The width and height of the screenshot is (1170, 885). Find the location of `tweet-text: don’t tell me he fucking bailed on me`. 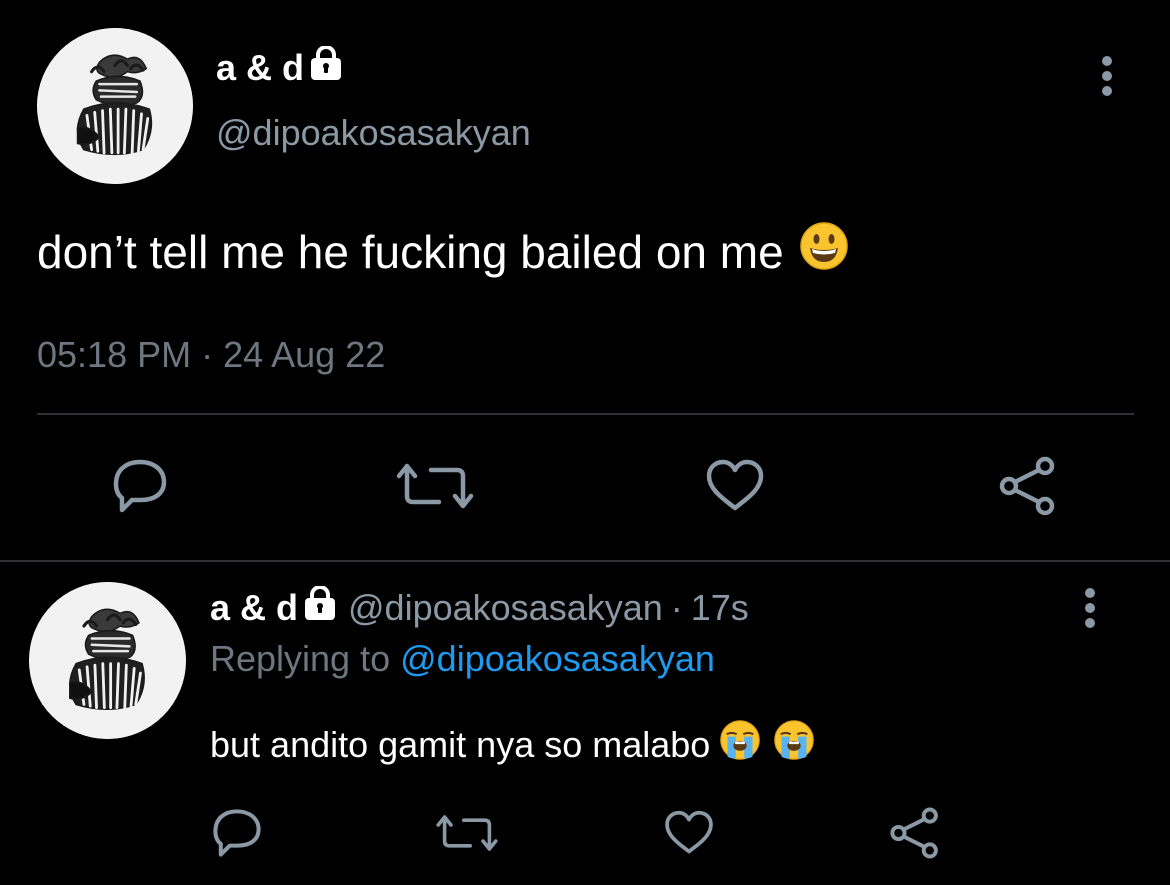

tweet-text: don’t tell me he fucking bailed on me is located at coordinates (442, 251).